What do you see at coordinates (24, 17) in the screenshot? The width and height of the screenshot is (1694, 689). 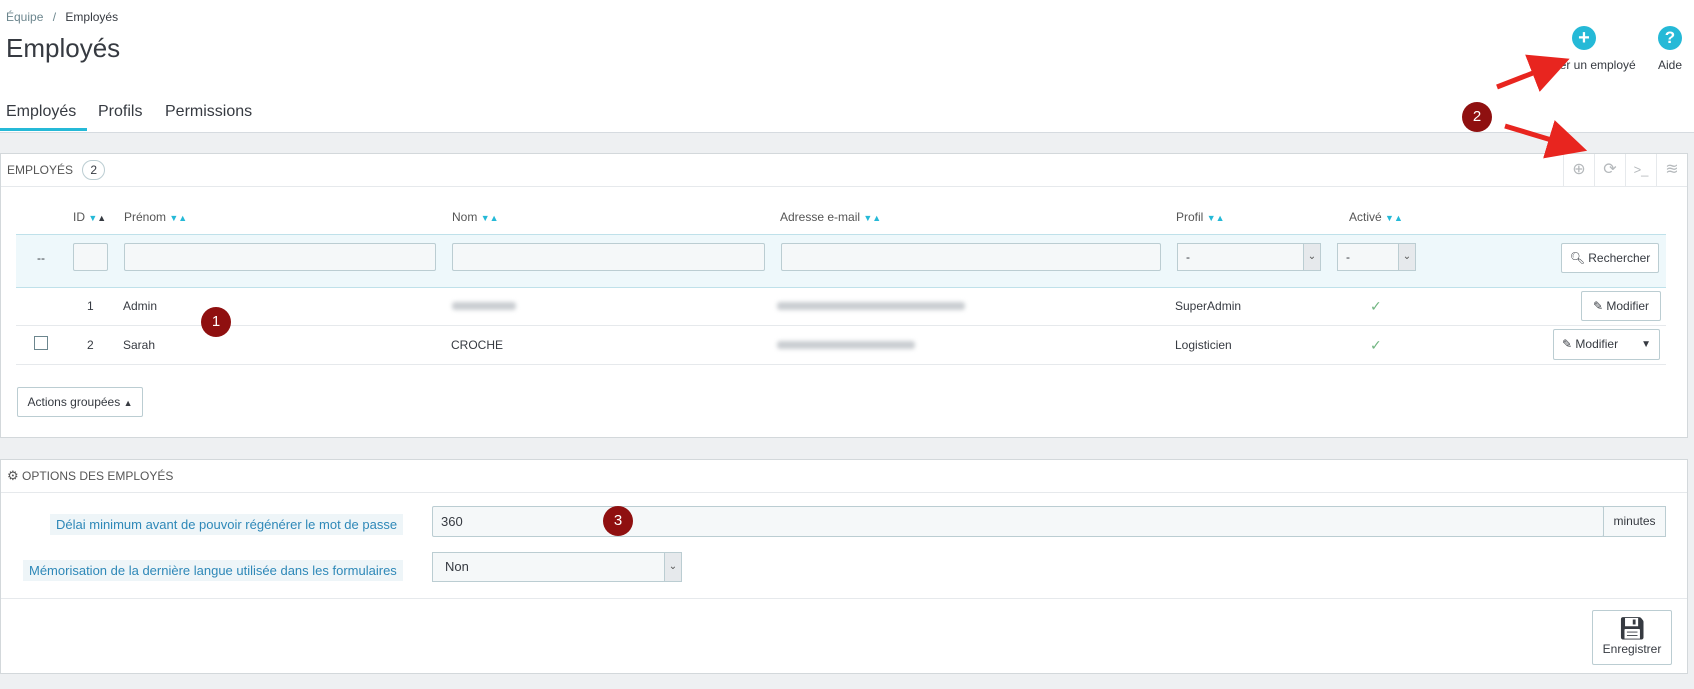 I see `breadcrumb-parent: Équipe` at bounding box center [24, 17].